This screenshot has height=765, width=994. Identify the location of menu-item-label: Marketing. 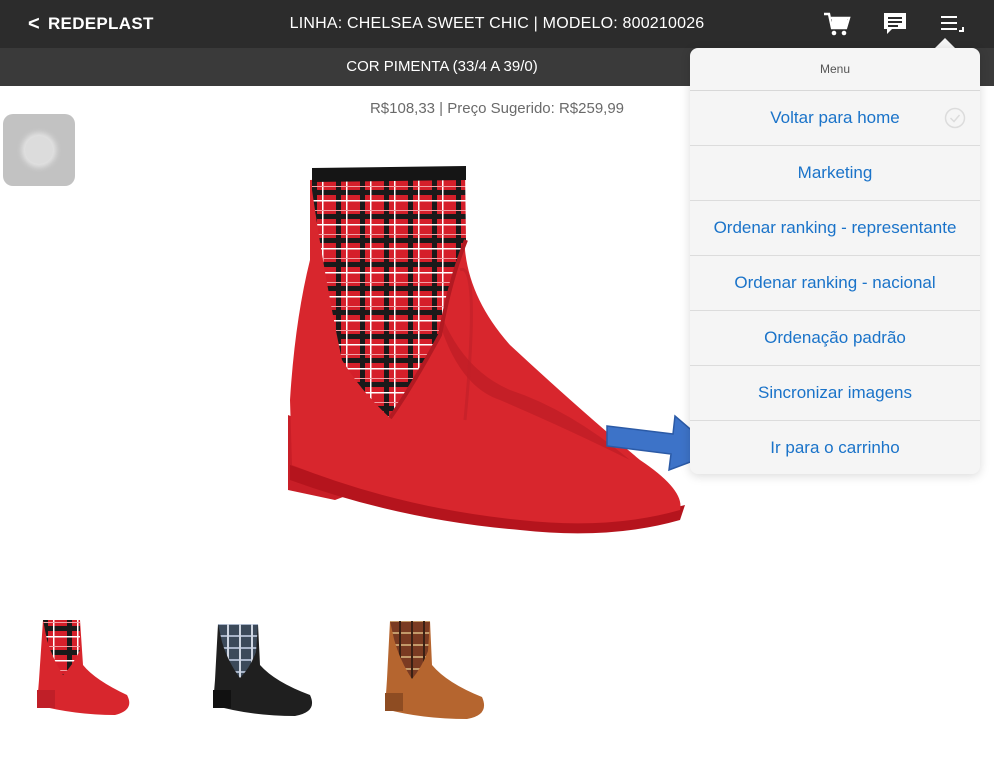
(835, 172).